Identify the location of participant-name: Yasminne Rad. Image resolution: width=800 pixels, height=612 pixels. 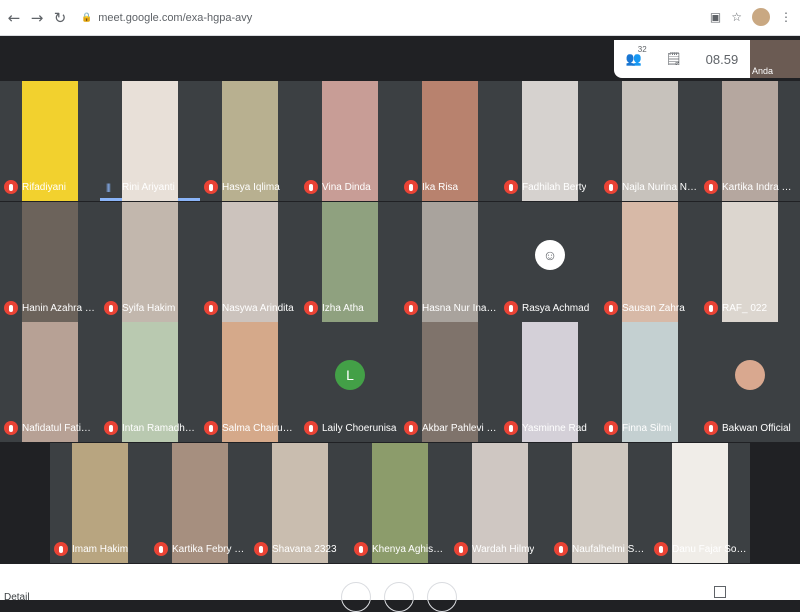
(554, 428).